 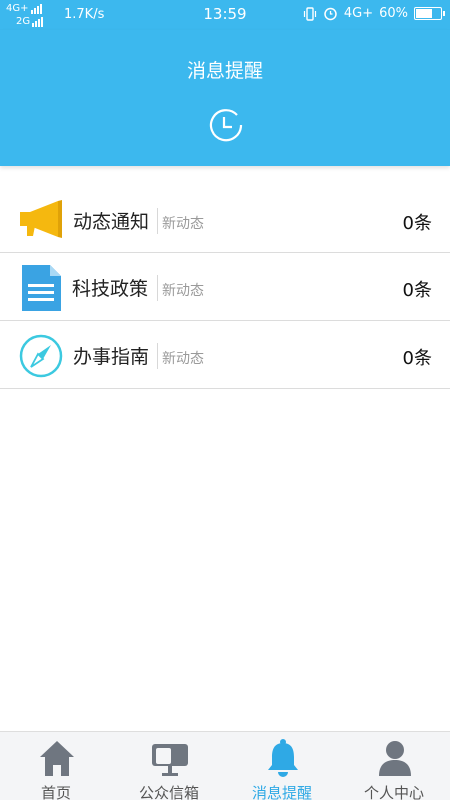 What do you see at coordinates (395, 758) in the screenshot?
I see `person-icon` at bounding box center [395, 758].